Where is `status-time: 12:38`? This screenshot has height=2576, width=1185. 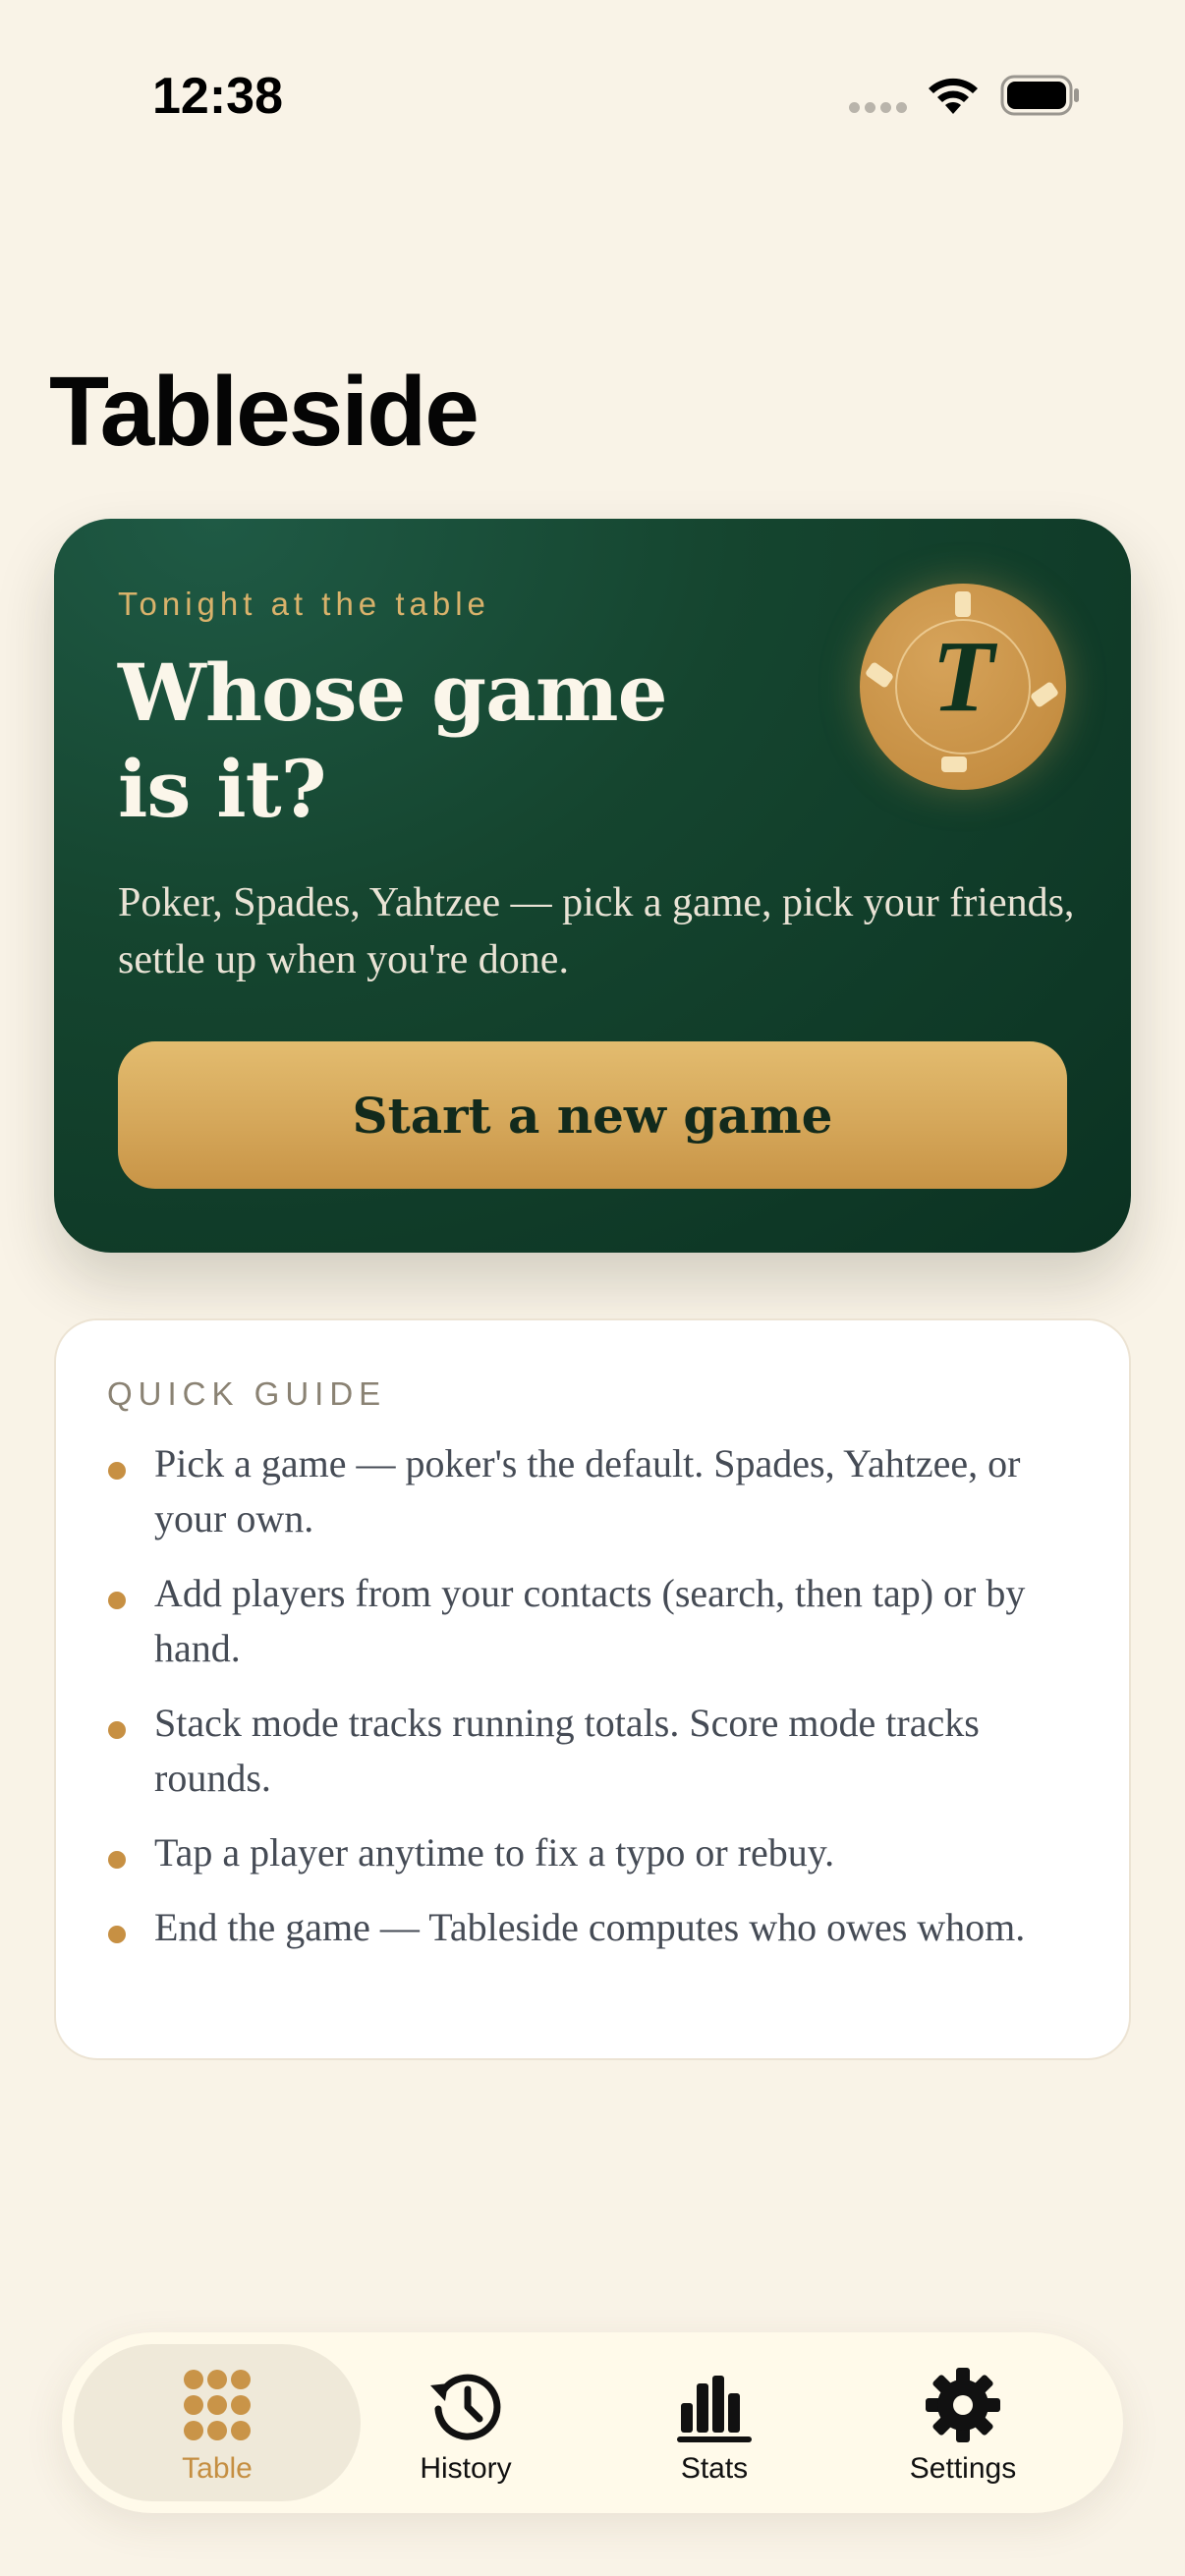
status-time: 12:38 is located at coordinates (217, 96).